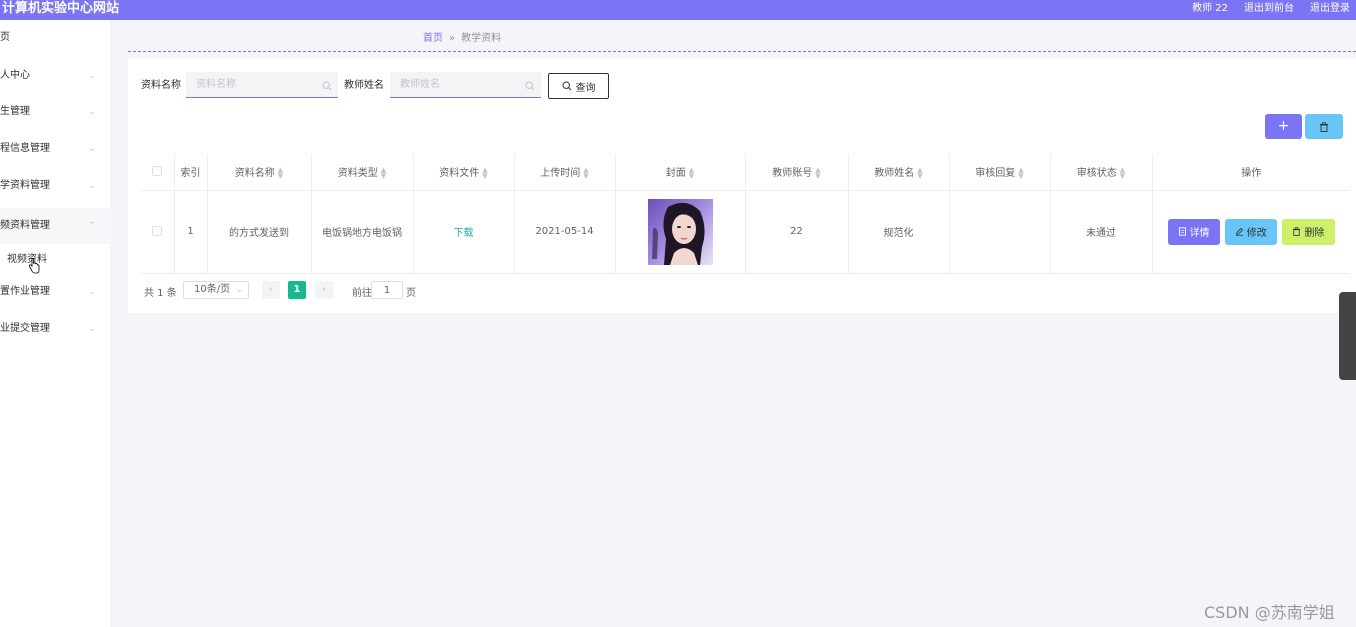  What do you see at coordinates (212, 289) in the screenshot?
I see `page-size-value: 10条/页` at bounding box center [212, 289].